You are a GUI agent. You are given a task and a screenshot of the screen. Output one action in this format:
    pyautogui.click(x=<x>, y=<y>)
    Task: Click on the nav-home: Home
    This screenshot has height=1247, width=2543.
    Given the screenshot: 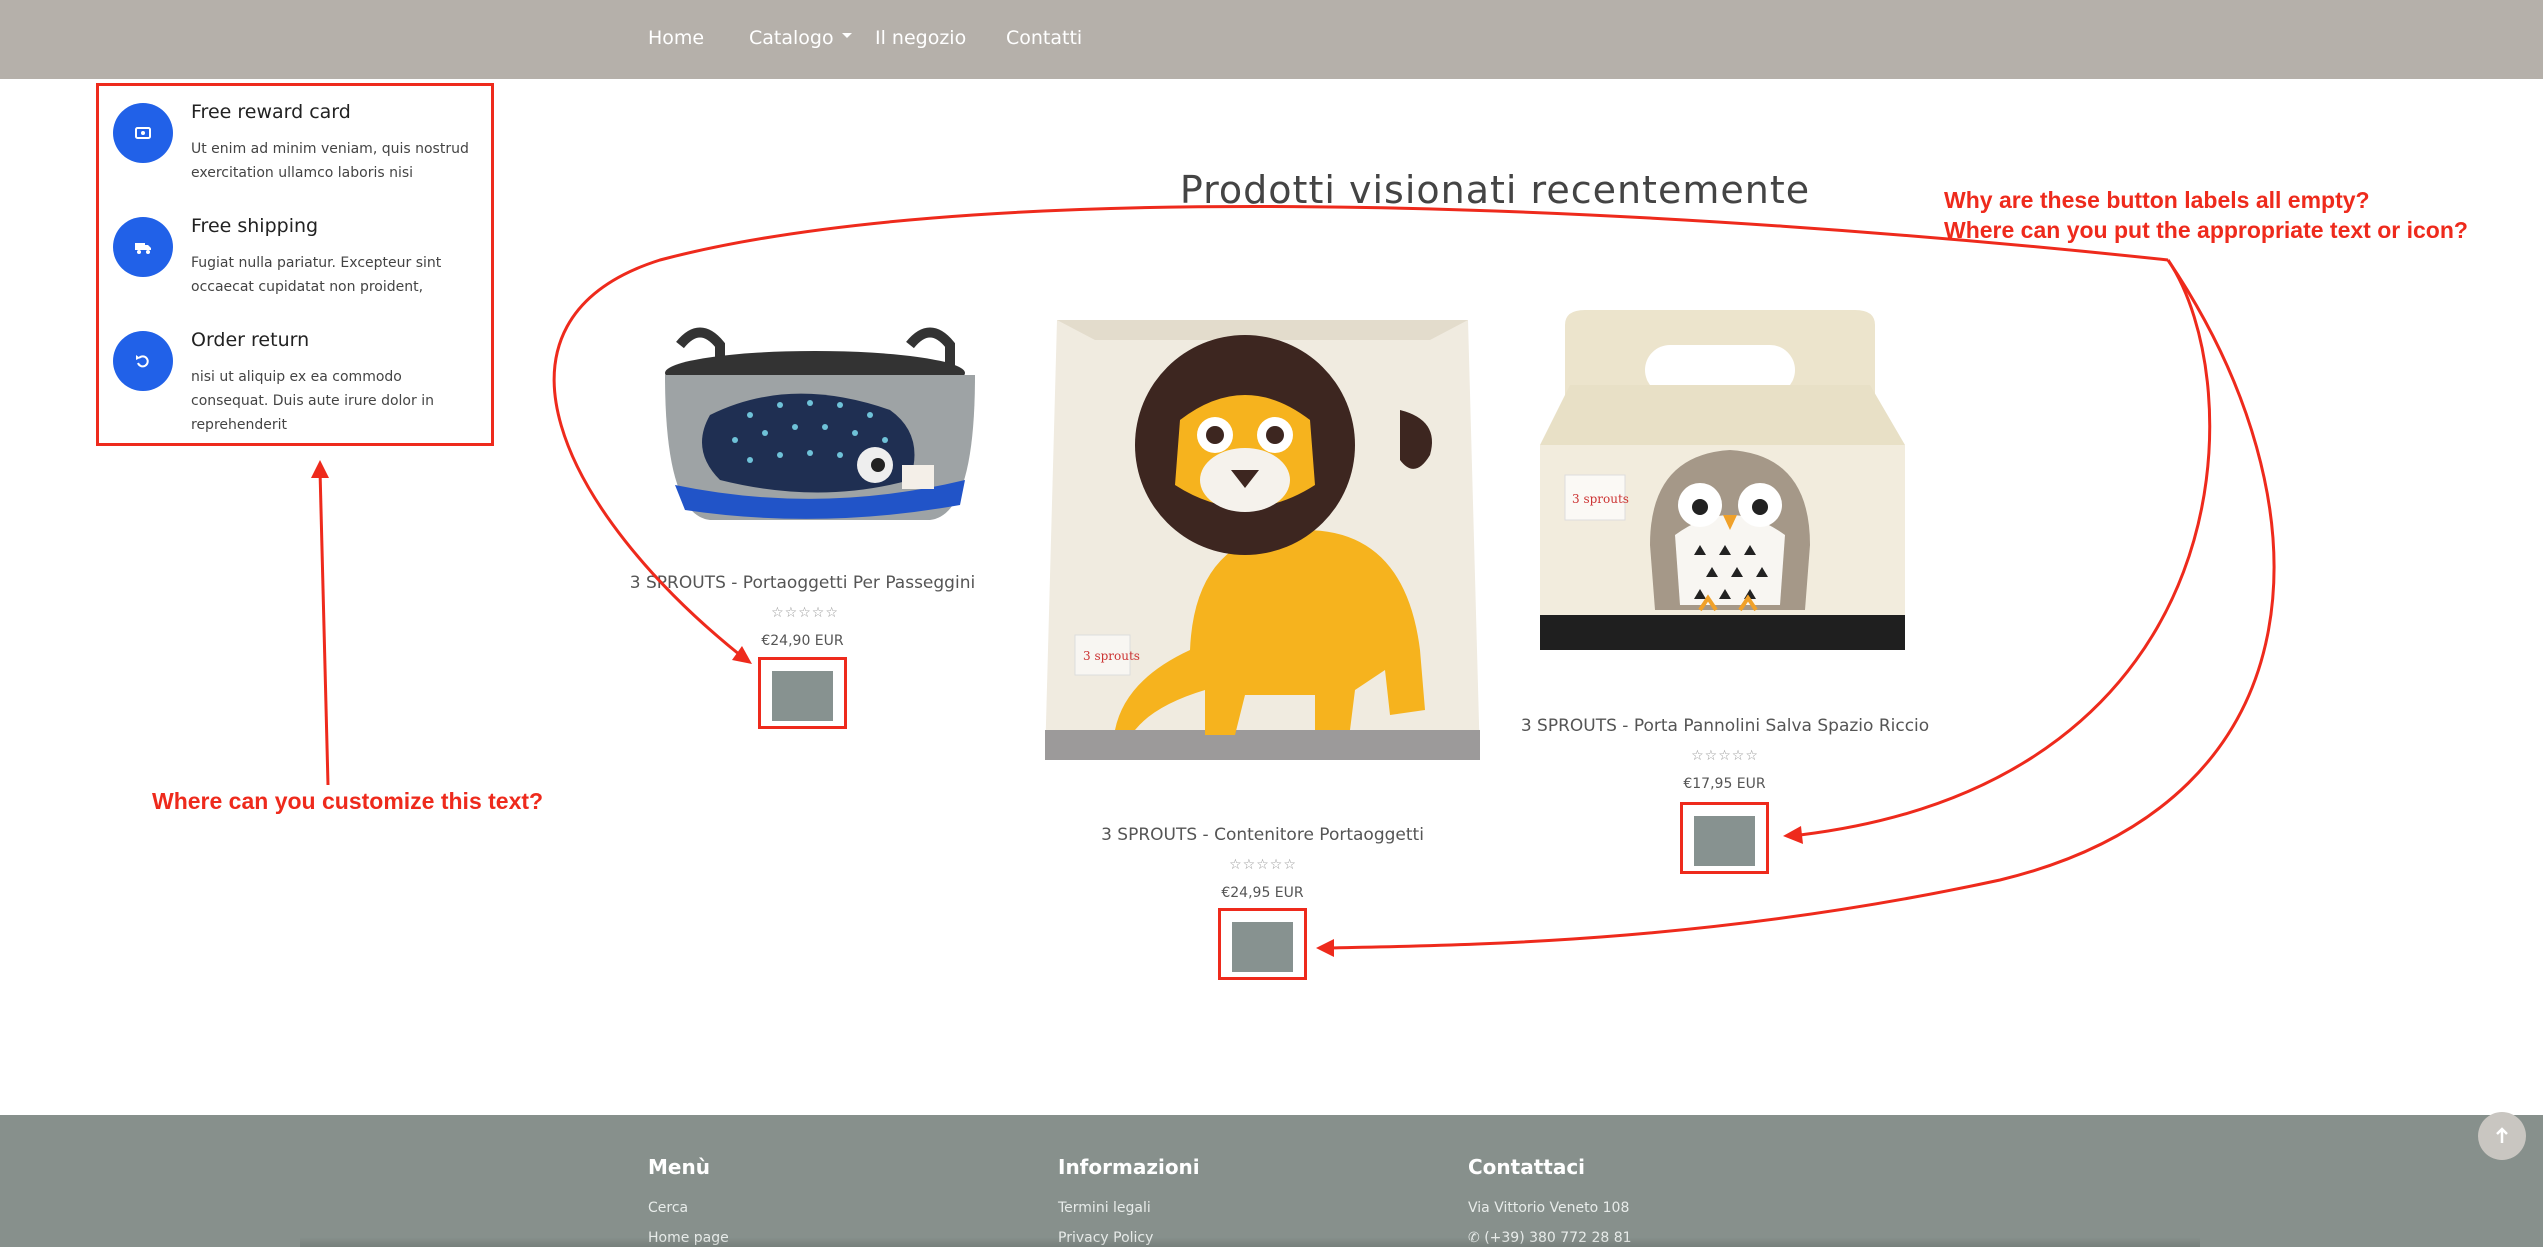 What is the action you would take?
    pyautogui.click(x=676, y=38)
    